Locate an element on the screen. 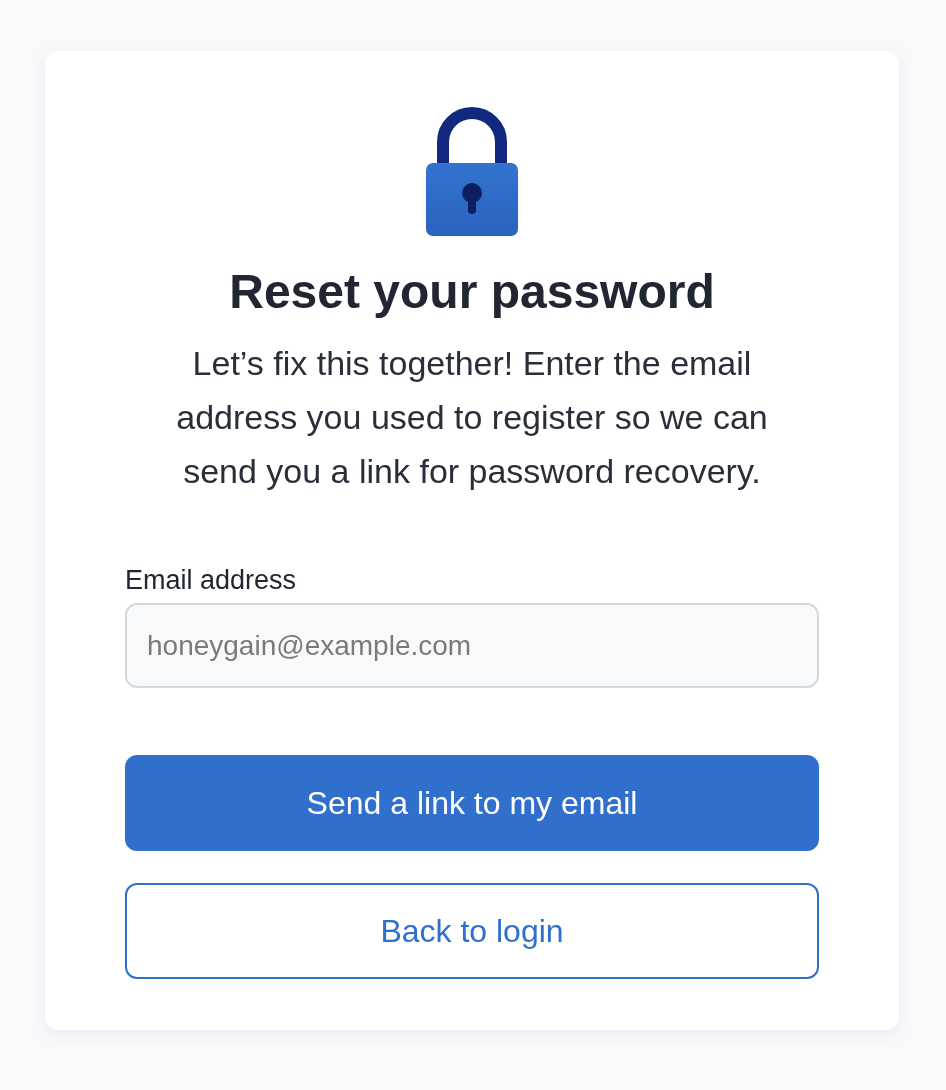 The image size is (946, 1090). padlock-icon is located at coordinates (472, 171).